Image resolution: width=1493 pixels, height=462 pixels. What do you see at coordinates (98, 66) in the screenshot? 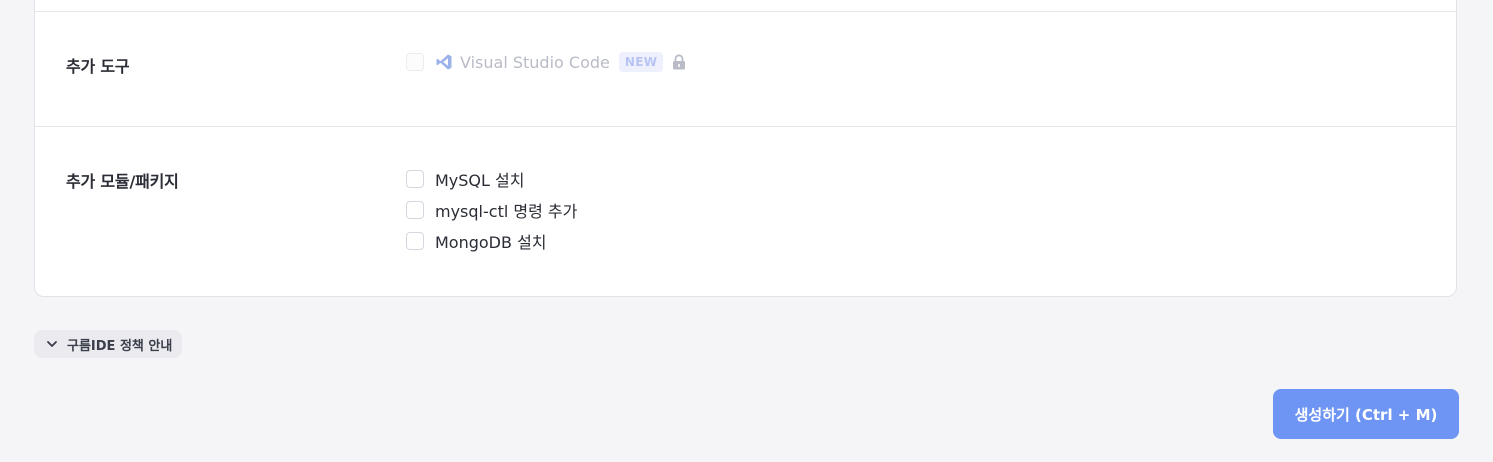
I see `additional-tools-label: 추가 도구` at bounding box center [98, 66].